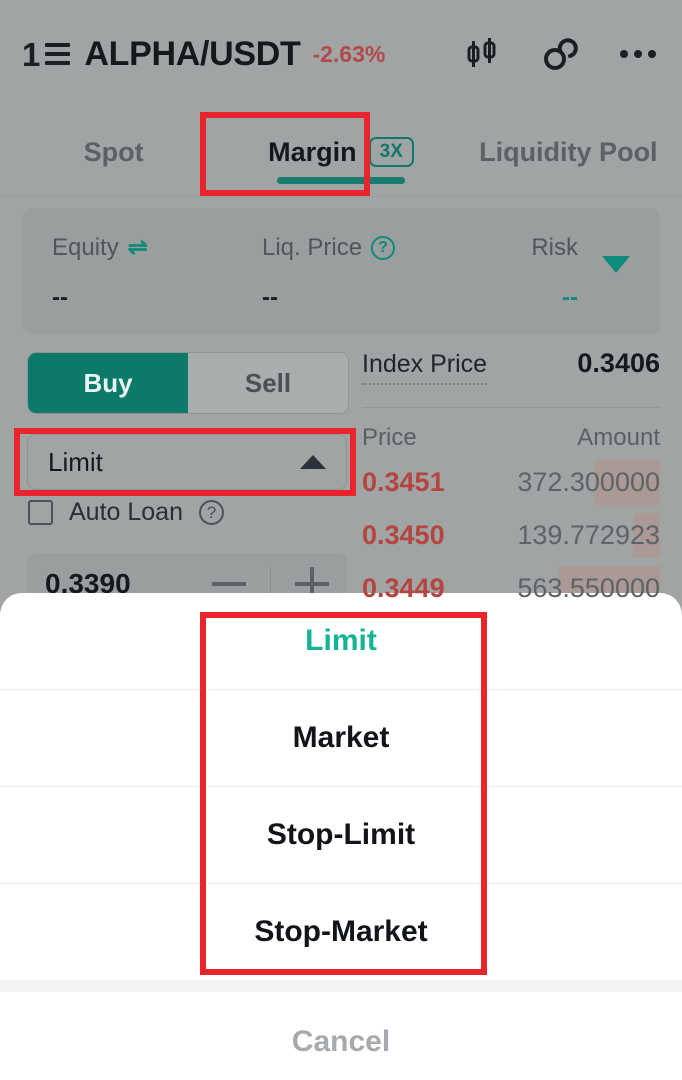  What do you see at coordinates (389, 437) in the screenshot?
I see `column-header-price: Price` at bounding box center [389, 437].